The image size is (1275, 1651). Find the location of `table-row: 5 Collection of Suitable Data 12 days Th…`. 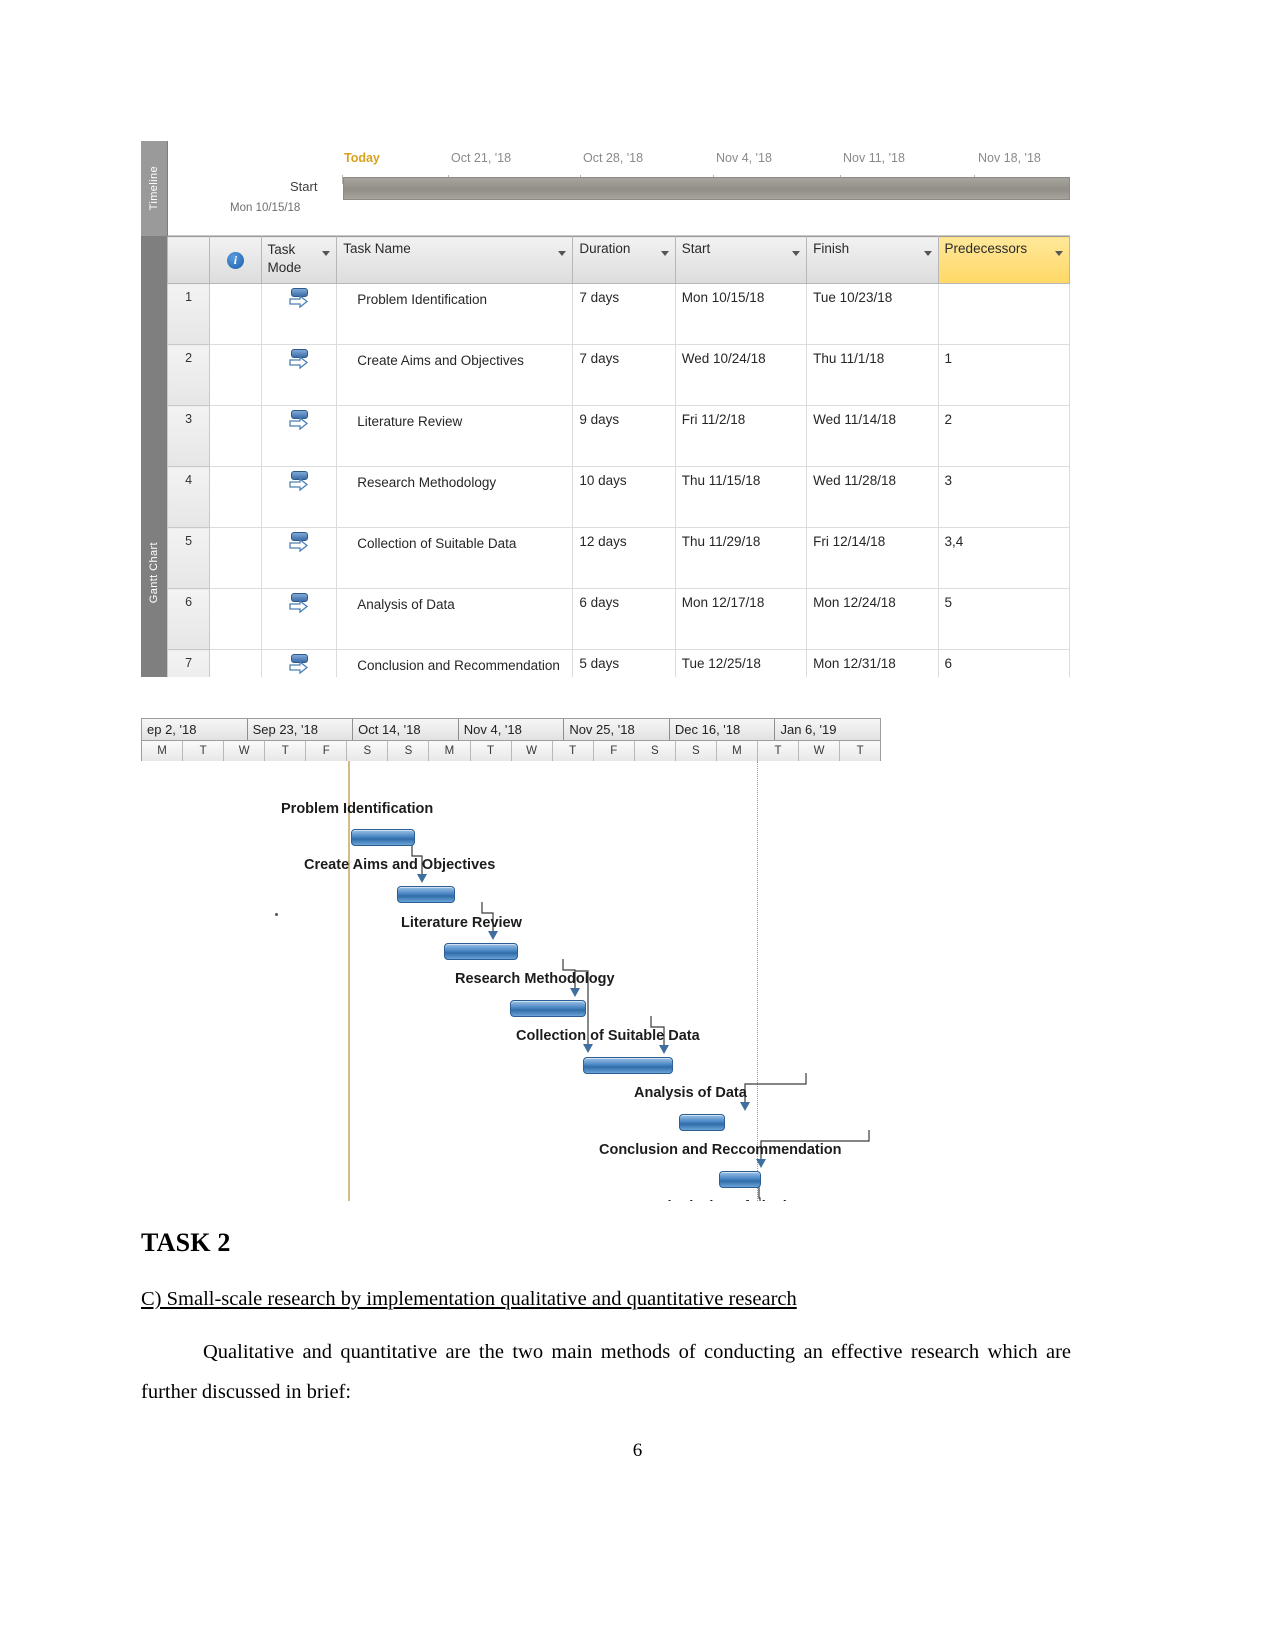

table-row: 5 Collection of Suitable Data 12 days Th… is located at coordinates (618, 558).